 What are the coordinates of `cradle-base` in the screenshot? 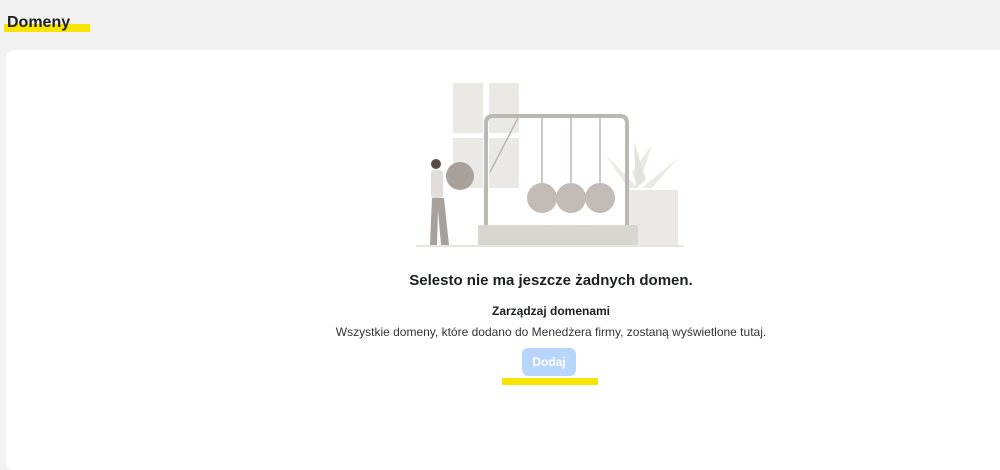 It's located at (558, 235).